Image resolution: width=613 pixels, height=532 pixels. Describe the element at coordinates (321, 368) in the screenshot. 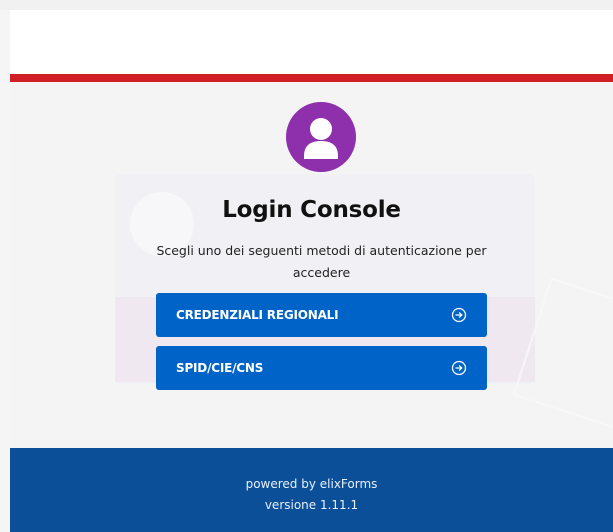

I see `spid-cie-cns-button: SPID/CIE/CNS` at that location.